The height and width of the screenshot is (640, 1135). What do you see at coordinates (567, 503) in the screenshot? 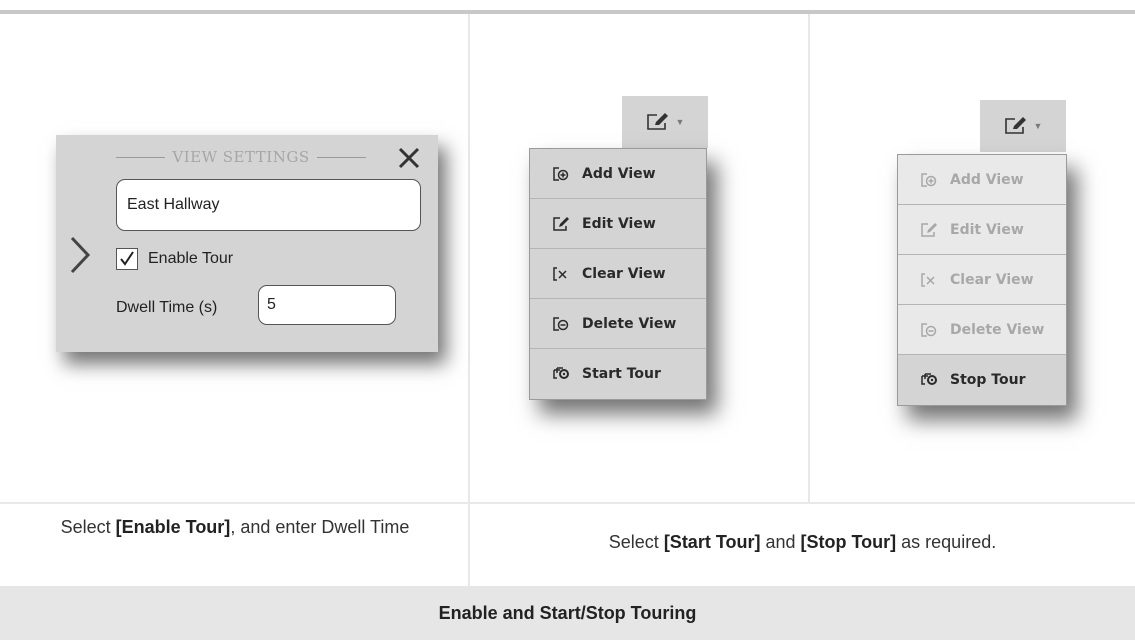
I see `row-divider` at bounding box center [567, 503].